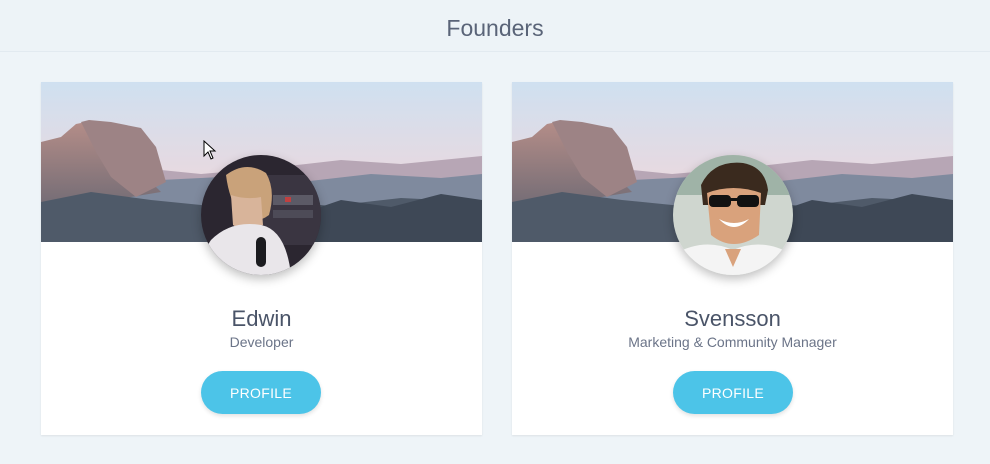 This screenshot has width=990, height=464. I want to click on page-header: Founders, so click(495, 26).